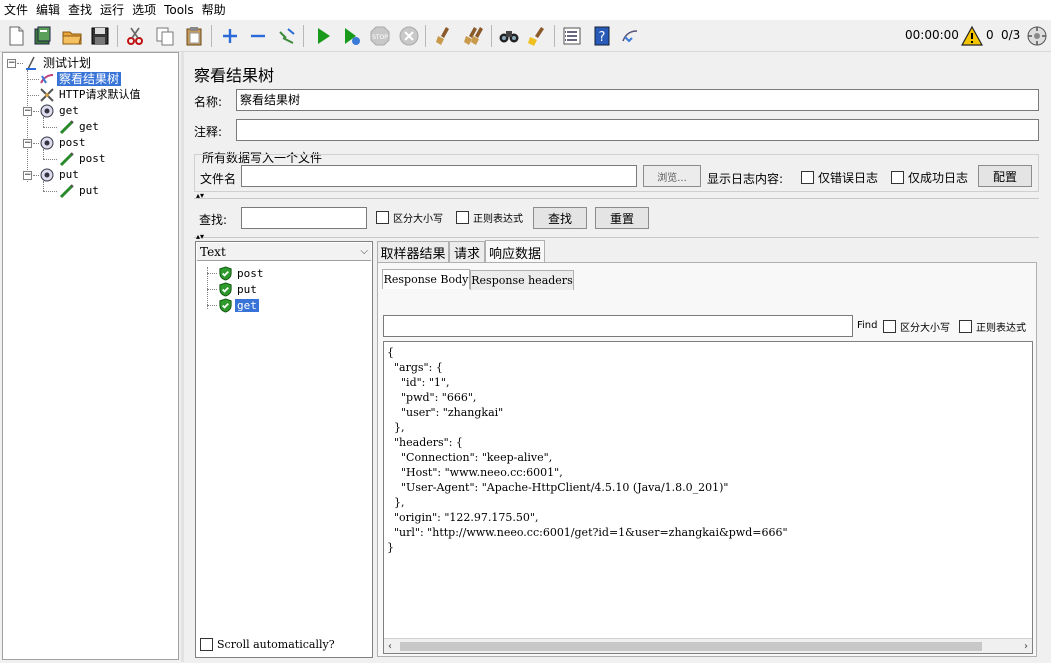 The width and height of the screenshot is (1051, 663). What do you see at coordinates (238, 305) in the screenshot?
I see `result-item-get: get` at bounding box center [238, 305].